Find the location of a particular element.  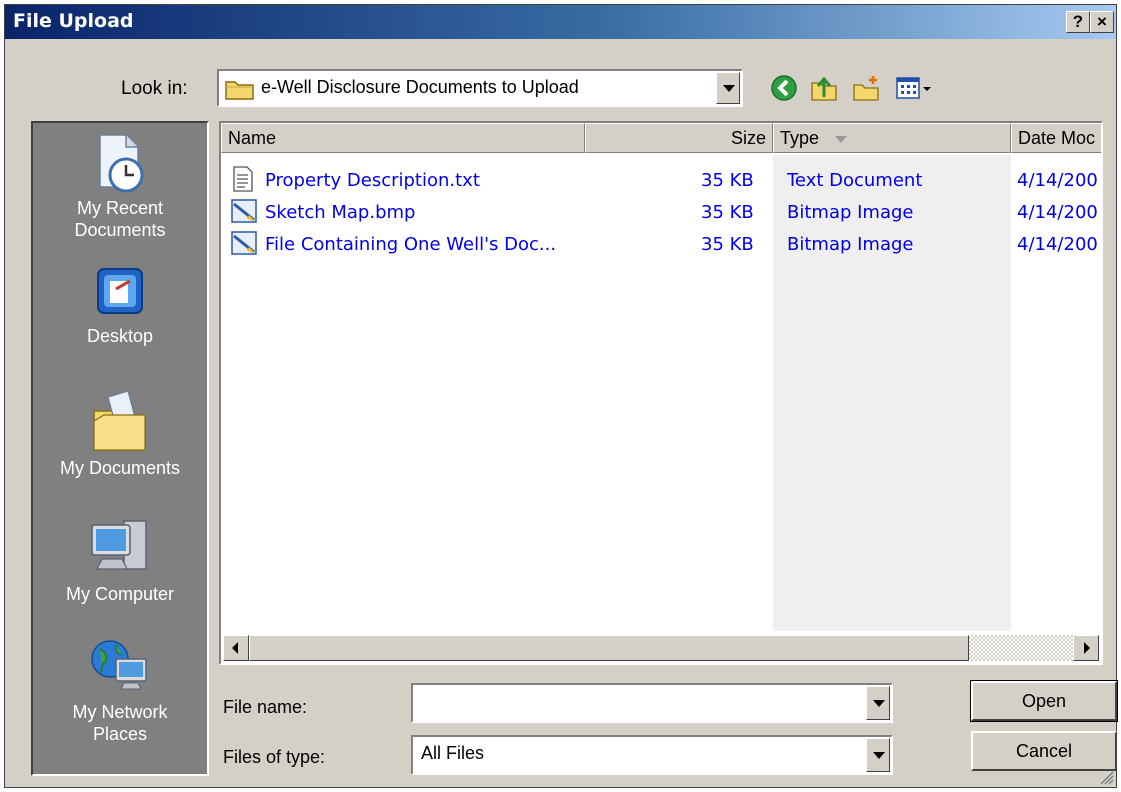

place-my-documents: My Documents is located at coordinates (120, 434).